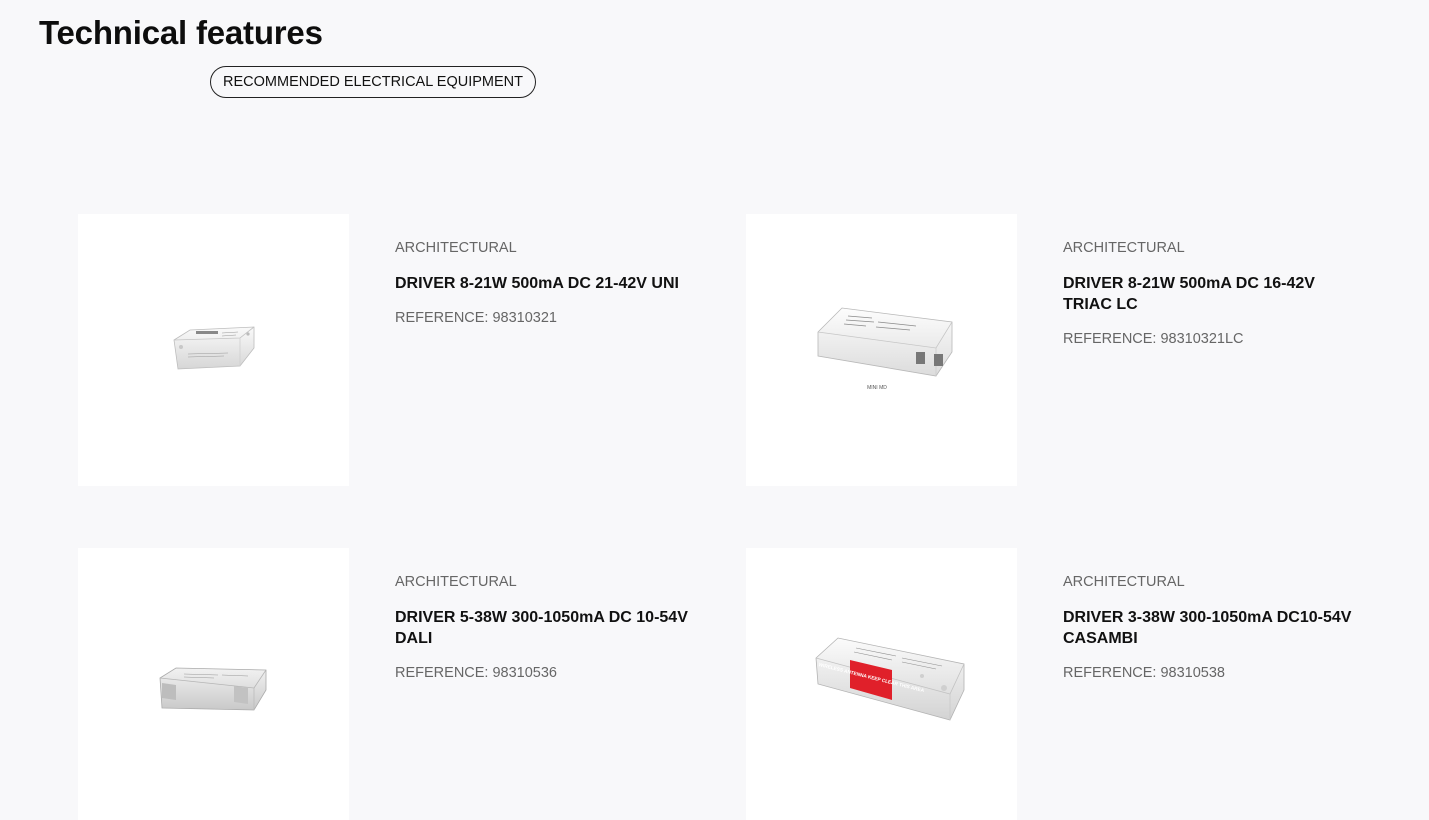 This screenshot has width=1429, height=820. I want to click on product-name-link: DRIVER 8-21W 500mA DC 16-42V TRIAC LC, so click(1213, 294).